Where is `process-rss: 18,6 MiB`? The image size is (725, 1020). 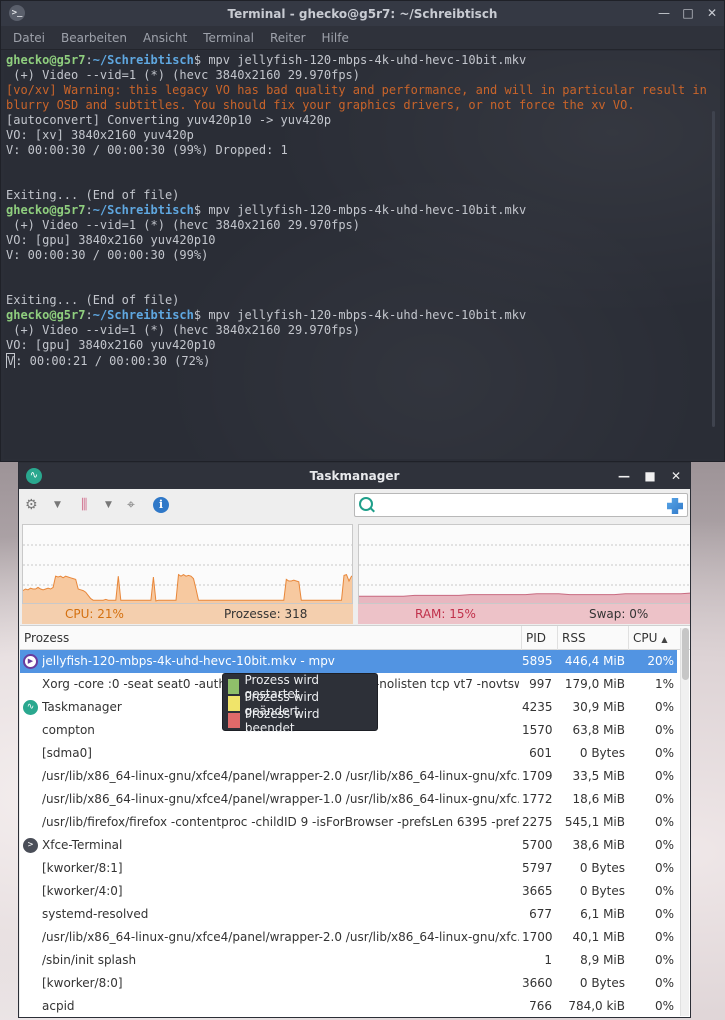
process-rss: 18,6 MiB is located at coordinates (598, 799).